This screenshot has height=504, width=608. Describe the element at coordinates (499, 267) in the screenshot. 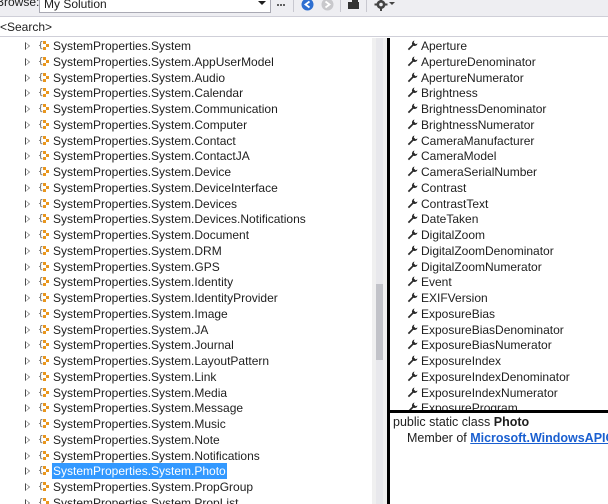

I see `member-item: DigitalZoomNumerator` at that location.